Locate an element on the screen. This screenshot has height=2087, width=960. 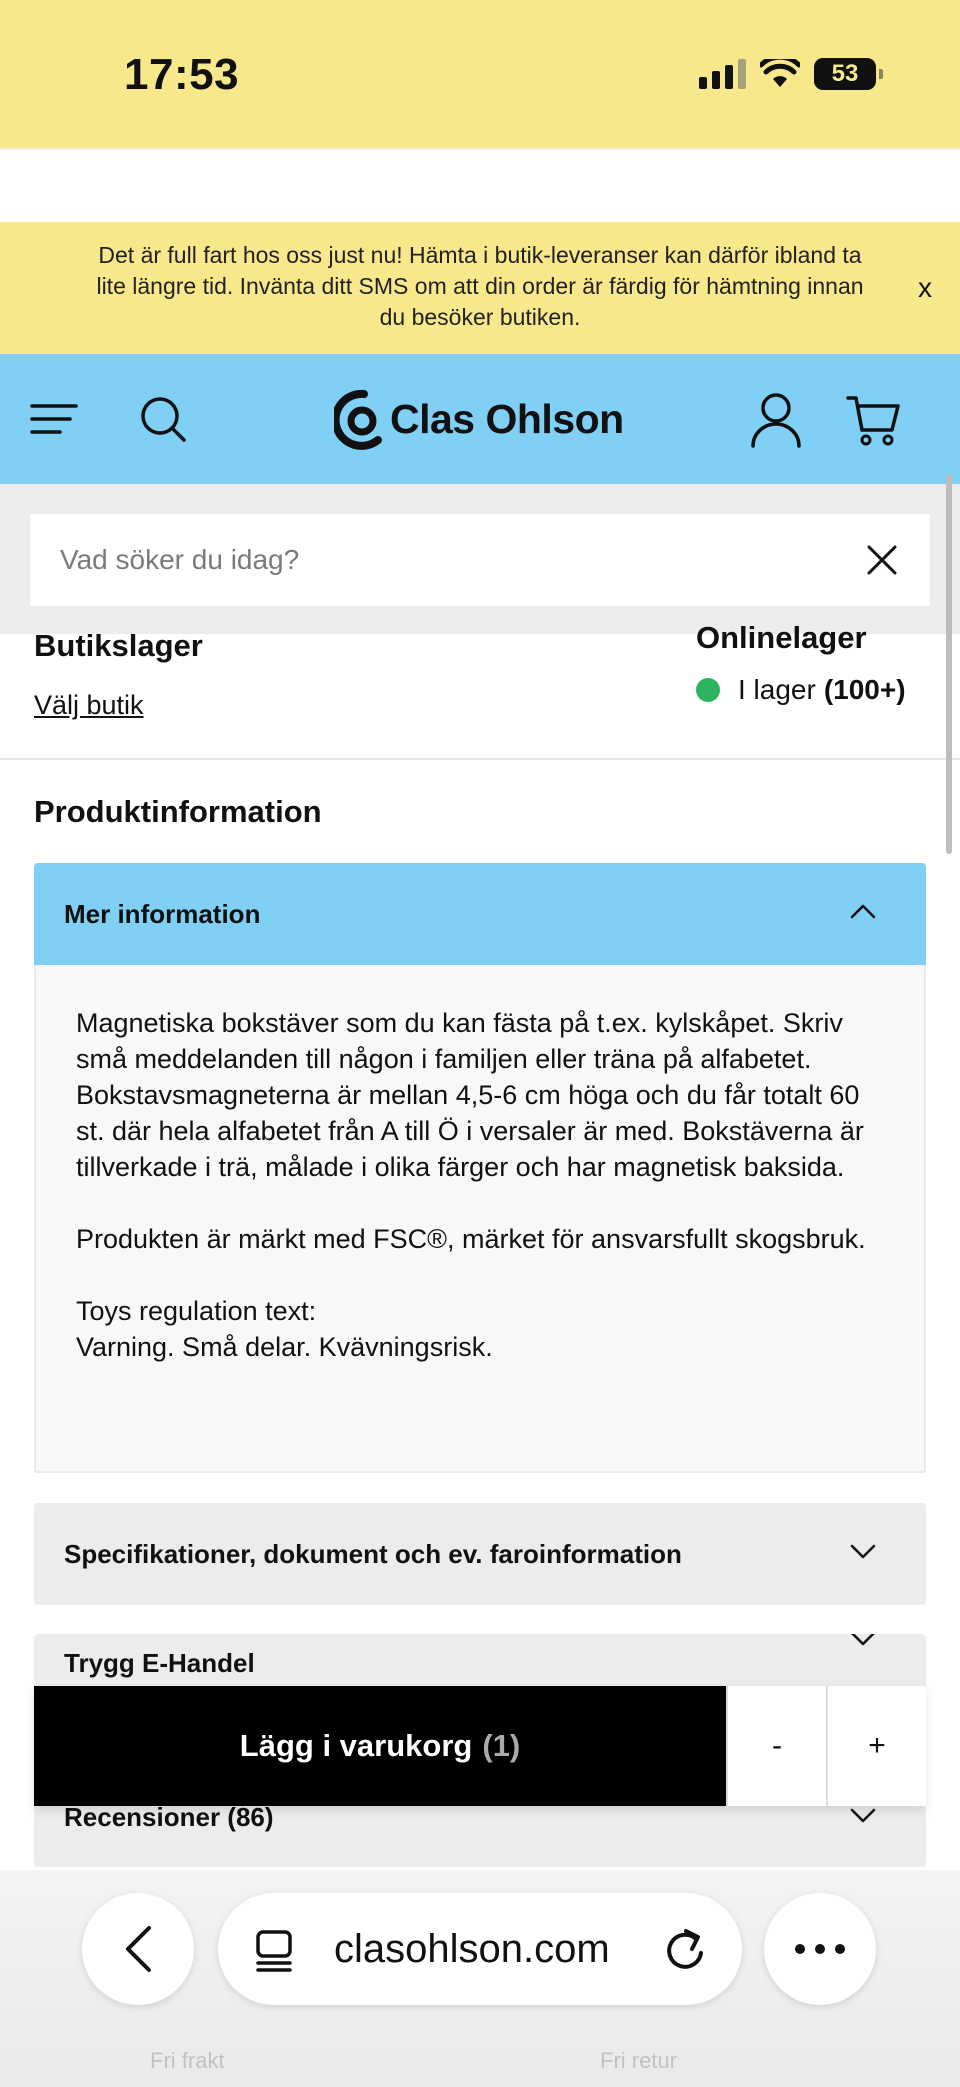
search-box is located at coordinates (480, 560).